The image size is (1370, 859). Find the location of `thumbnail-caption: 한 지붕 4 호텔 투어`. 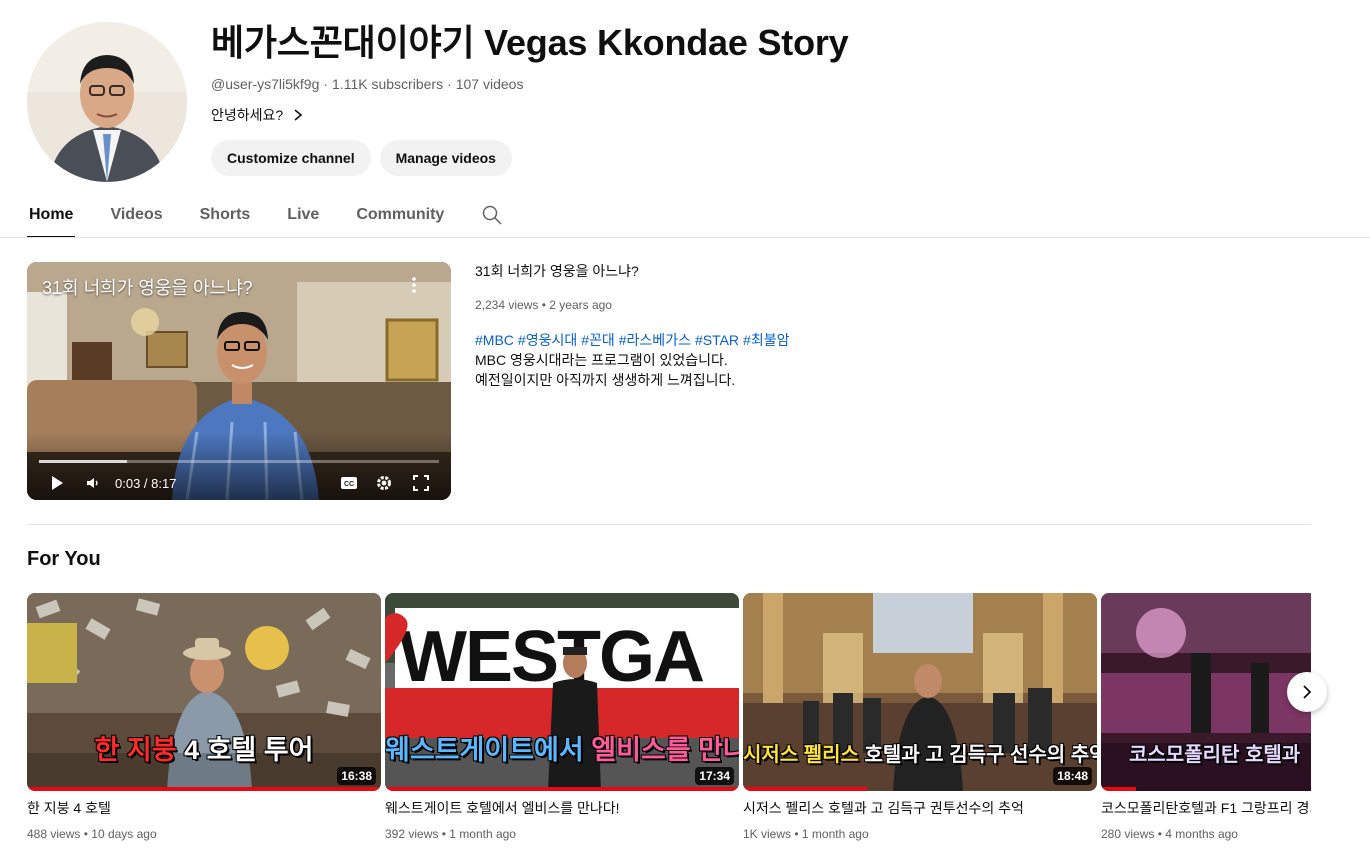

thumbnail-caption: 한 지붕 4 호텔 투어 is located at coordinates (204, 747).